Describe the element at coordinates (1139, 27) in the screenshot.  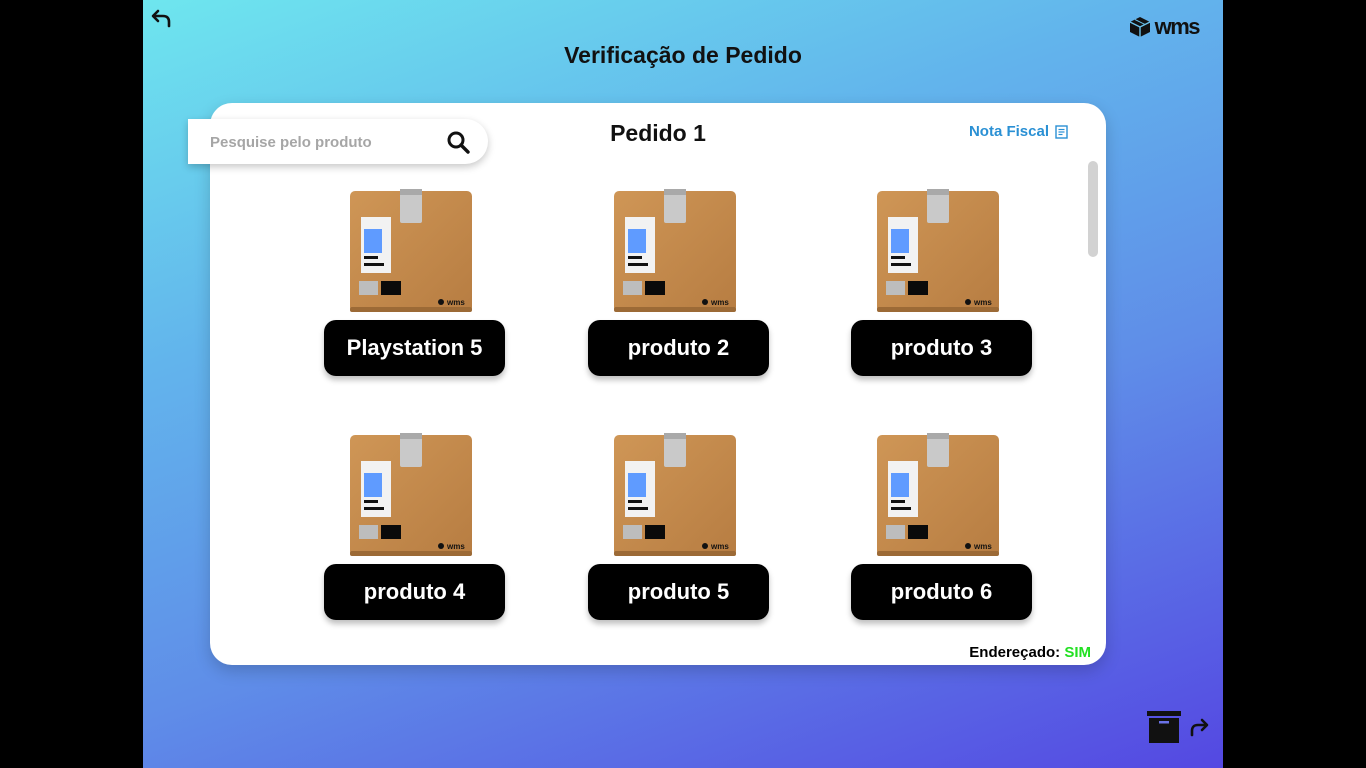
I see `cube-logo-icon` at that location.